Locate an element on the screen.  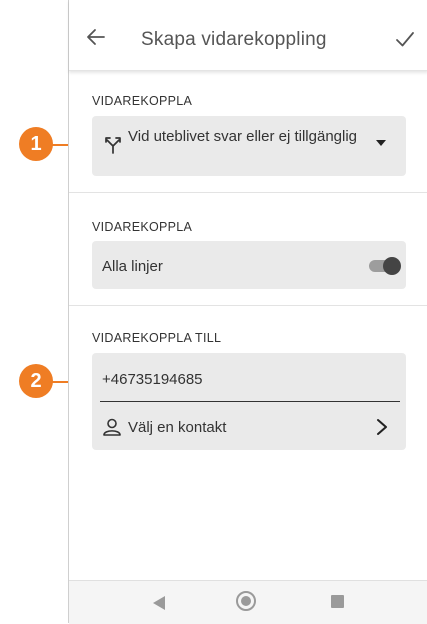
forward-to-card: +46735194685 Välj en kontakt is located at coordinates (249, 401).